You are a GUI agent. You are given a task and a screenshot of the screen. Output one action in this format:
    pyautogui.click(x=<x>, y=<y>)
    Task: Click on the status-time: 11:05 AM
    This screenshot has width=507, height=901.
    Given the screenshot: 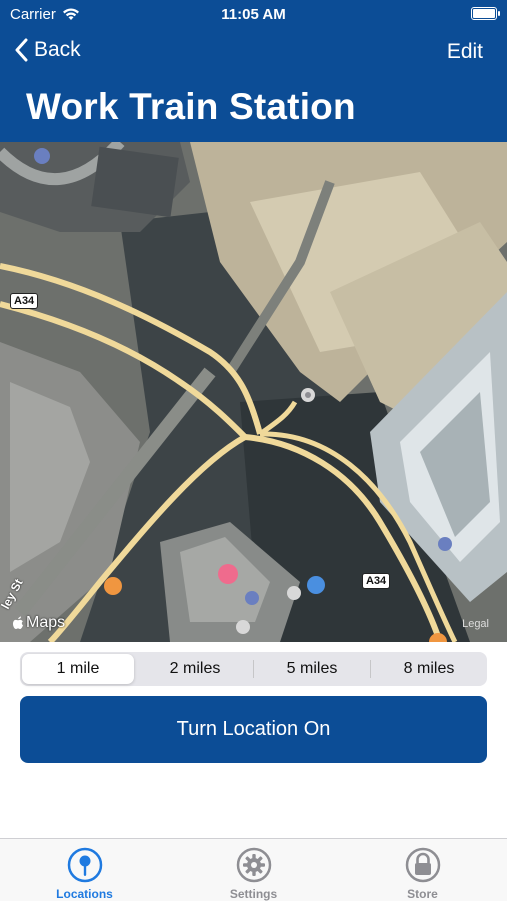 What is the action you would take?
    pyautogui.click(x=253, y=14)
    